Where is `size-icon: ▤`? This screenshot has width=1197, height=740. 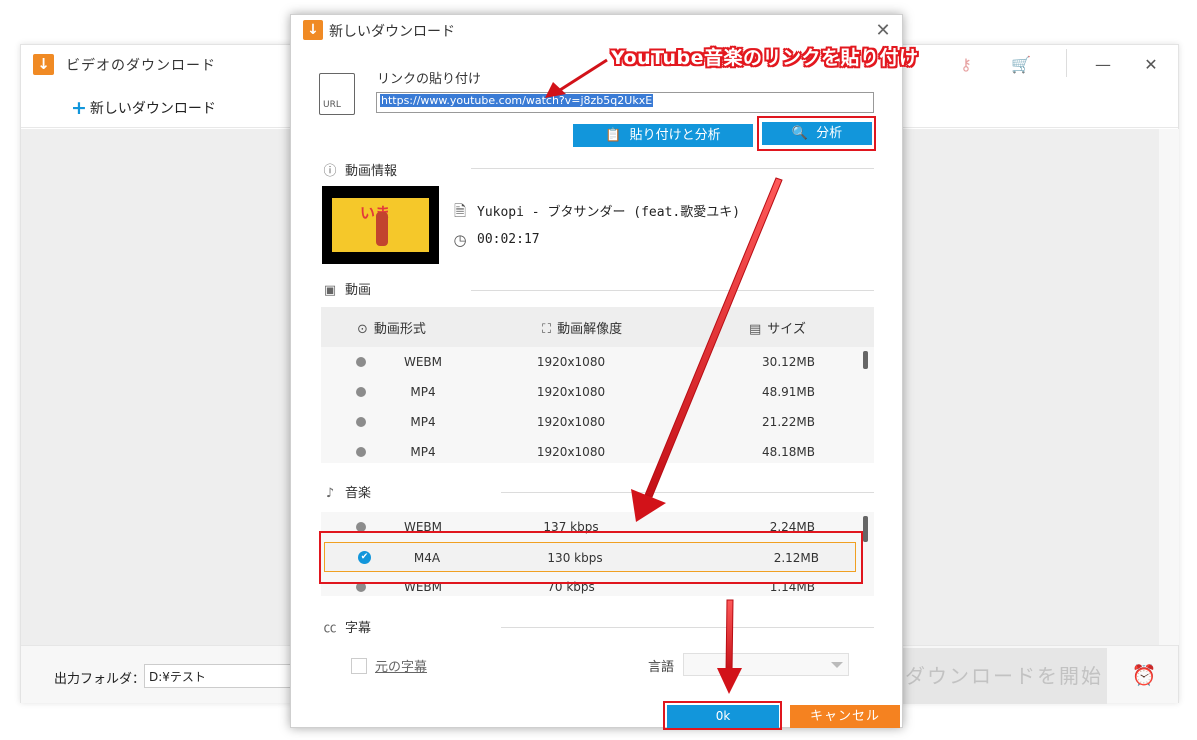
size-icon: ▤ is located at coordinates (755, 329).